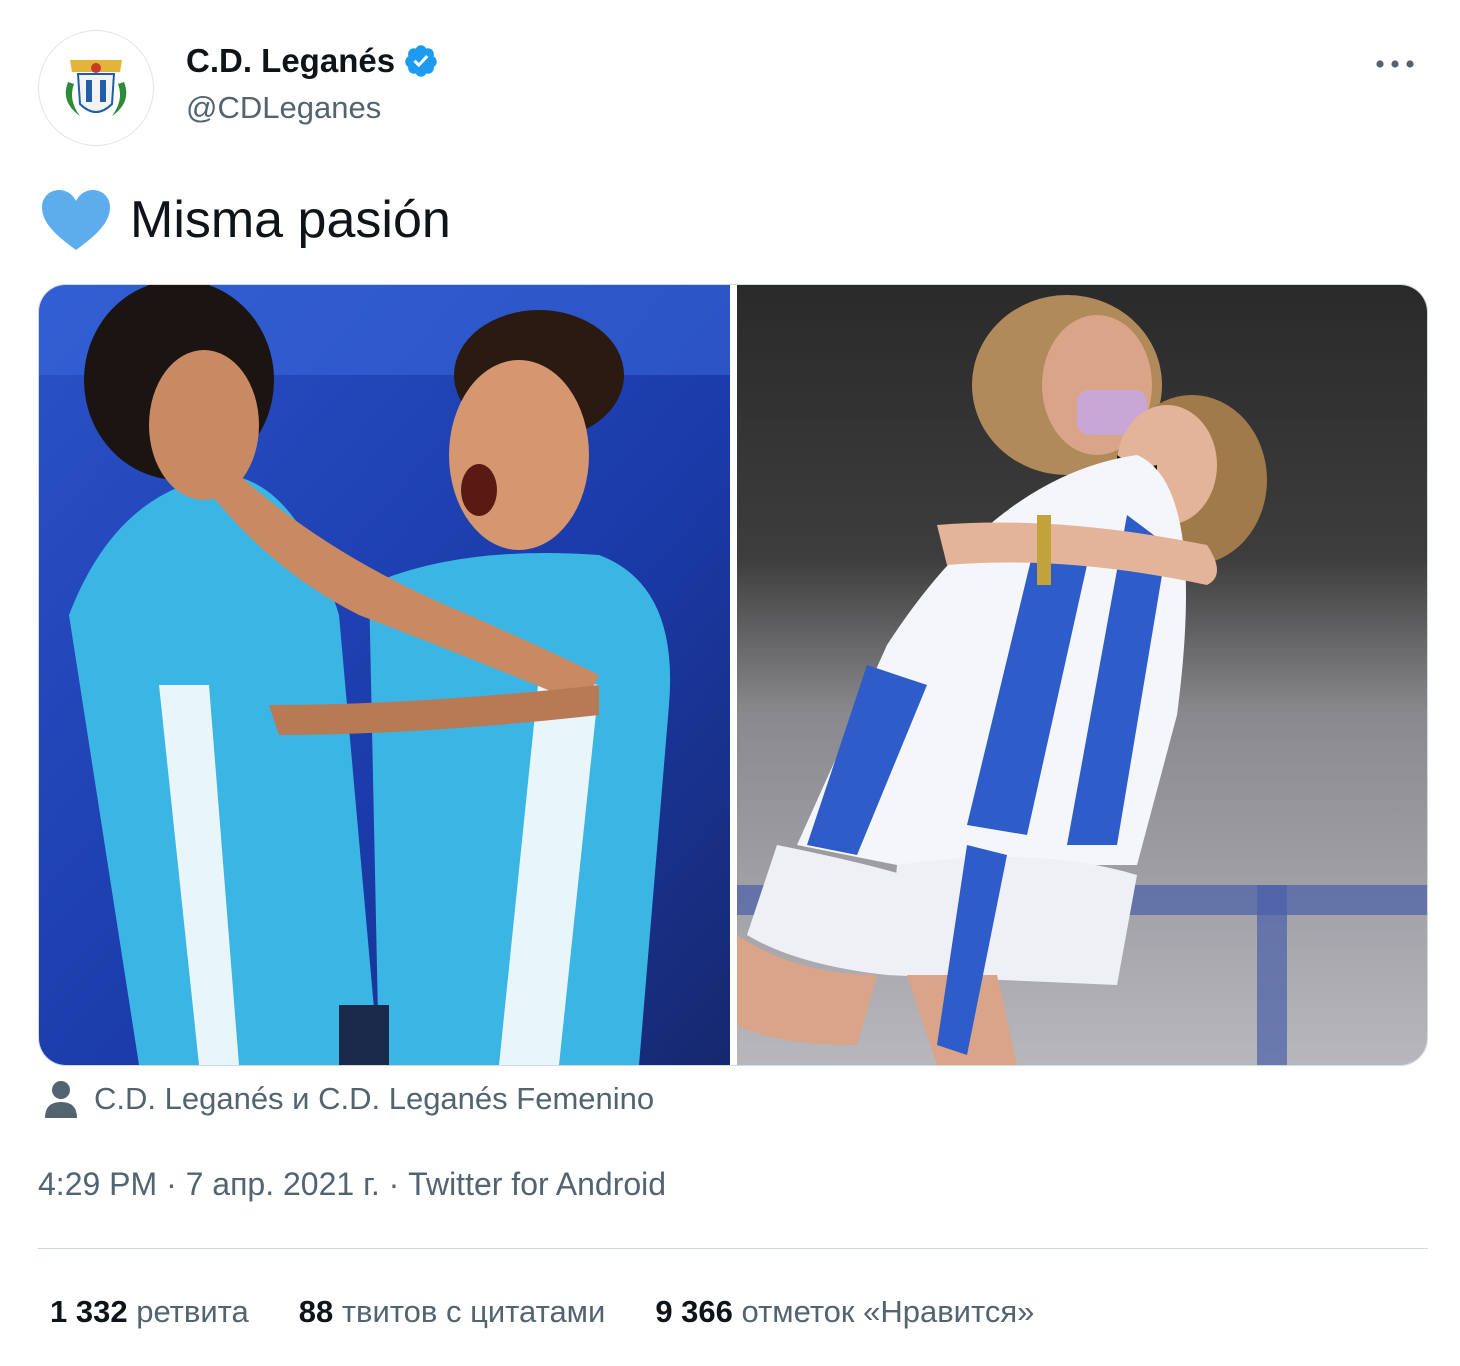 The image size is (1460, 1366). What do you see at coordinates (290, 61) in the screenshot?
I see `display-name: C.D. Leganés` at bounding box center [290, 61].